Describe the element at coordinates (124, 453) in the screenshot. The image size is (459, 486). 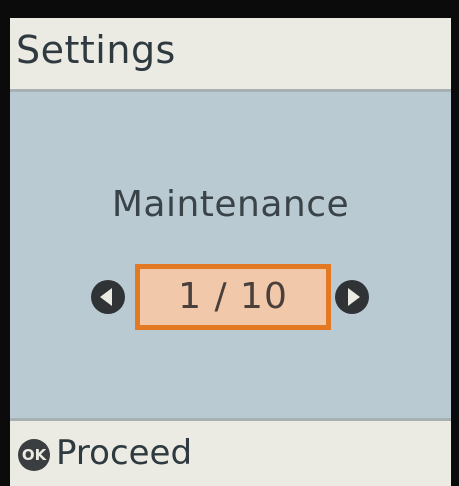
I see `proceed-label: Proceed` at that location.